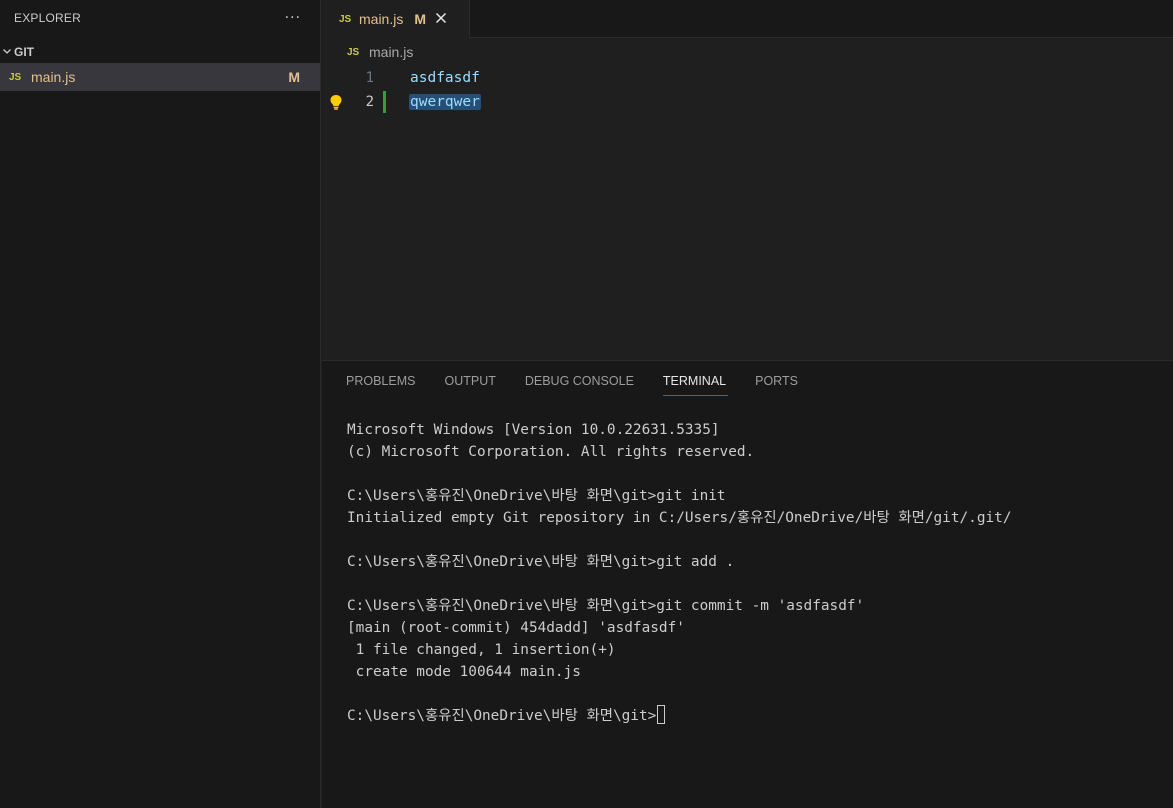 The image size is (1173, 808). What do you see at coordinates (53, 77) in the screenshot?
I see `file-name: main.js` at bounding box center [53, 77].